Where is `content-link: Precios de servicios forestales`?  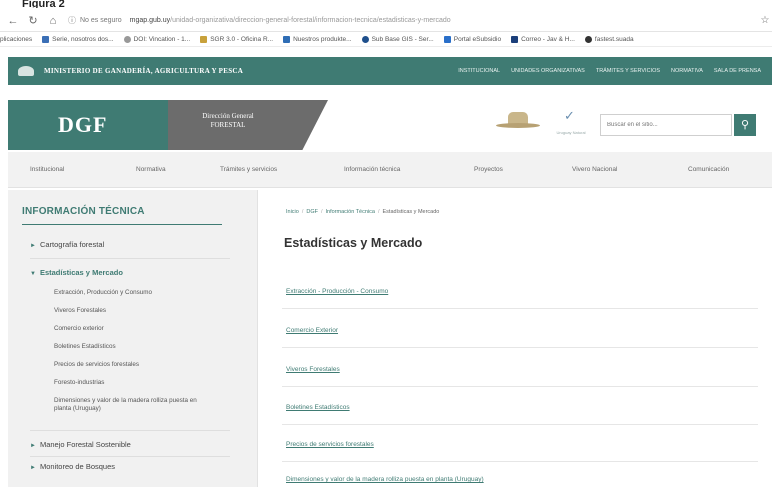
content-link: Precios de servicios forestales is located at coordinates (330, 444).